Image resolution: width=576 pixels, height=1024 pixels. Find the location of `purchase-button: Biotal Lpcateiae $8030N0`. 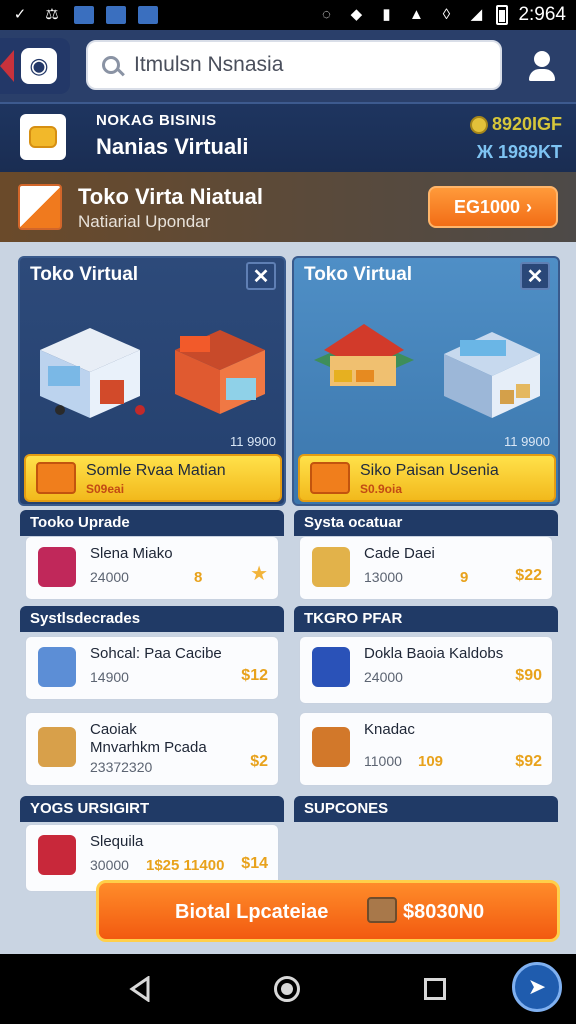

purchase-button: Biotal Lpcateiae $8030N0 is located at coordinates (328, 911).